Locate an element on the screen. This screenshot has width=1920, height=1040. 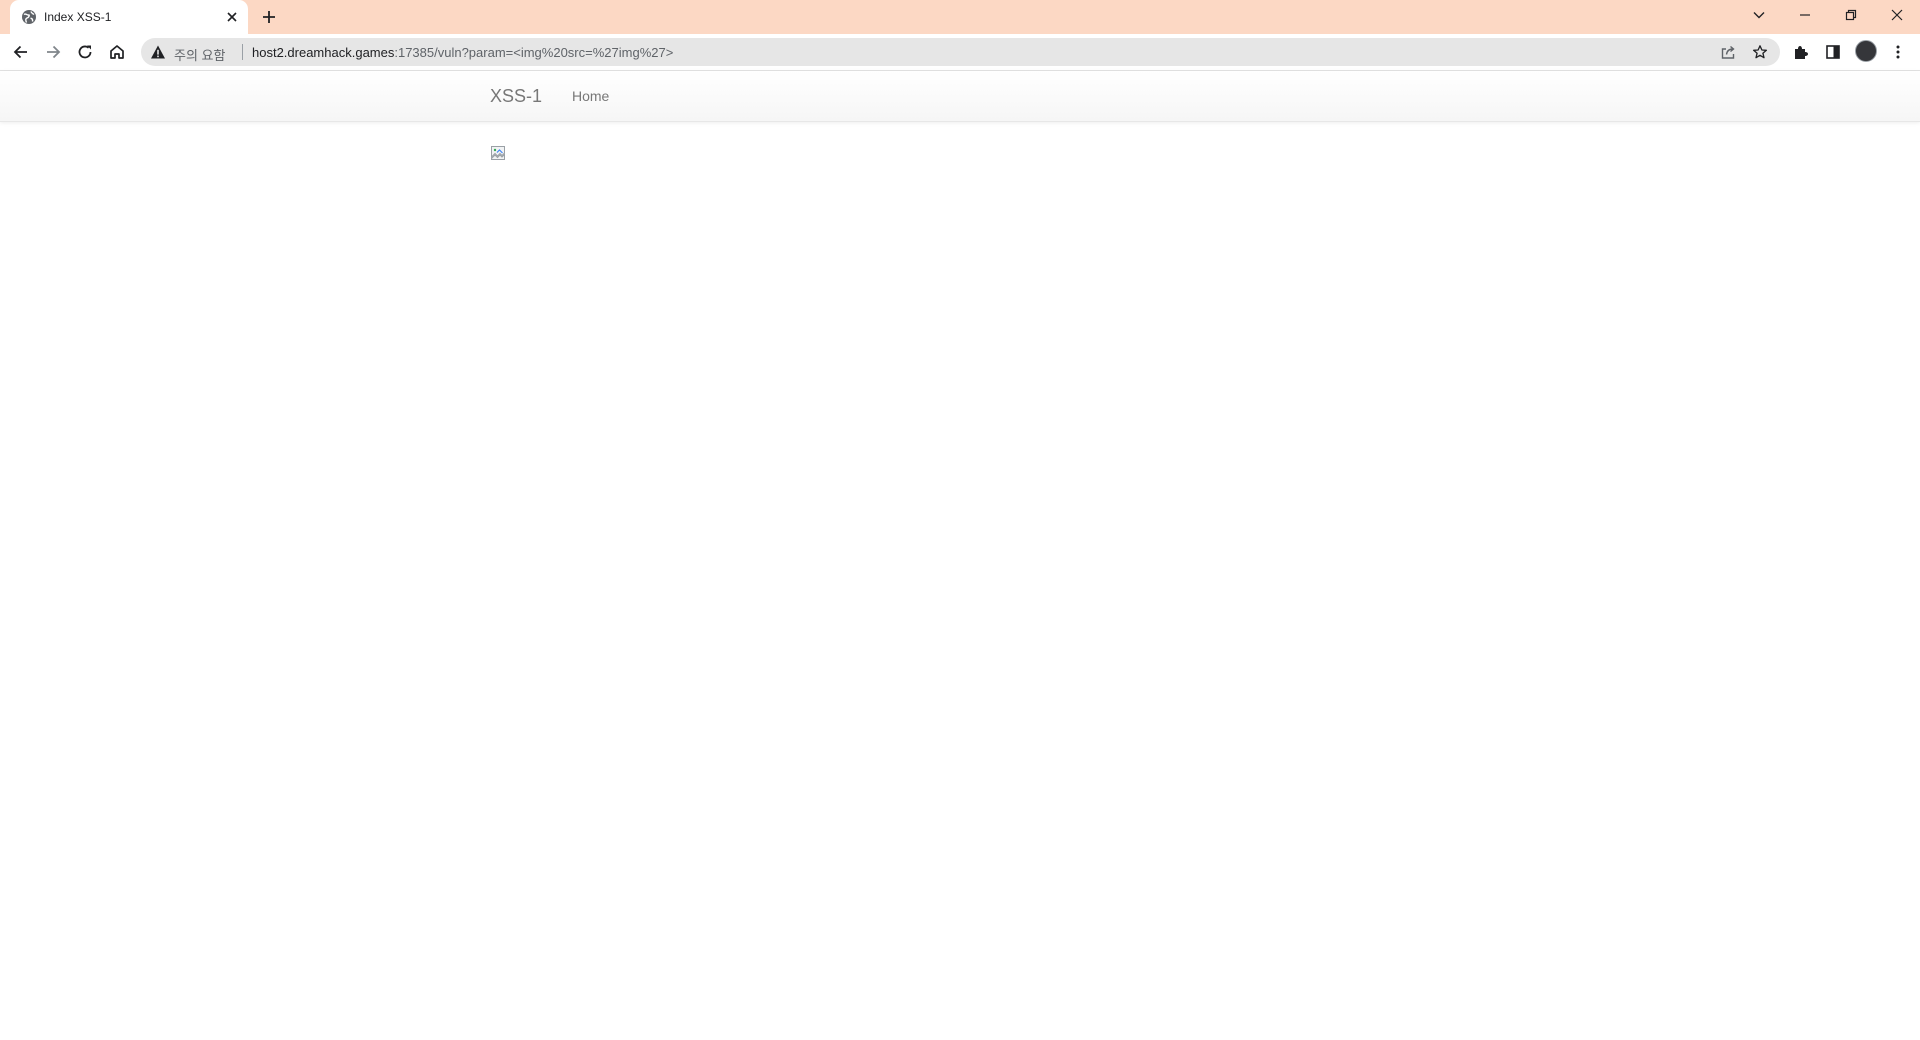
puzzle-icon is located at coordinates (1801, 52).